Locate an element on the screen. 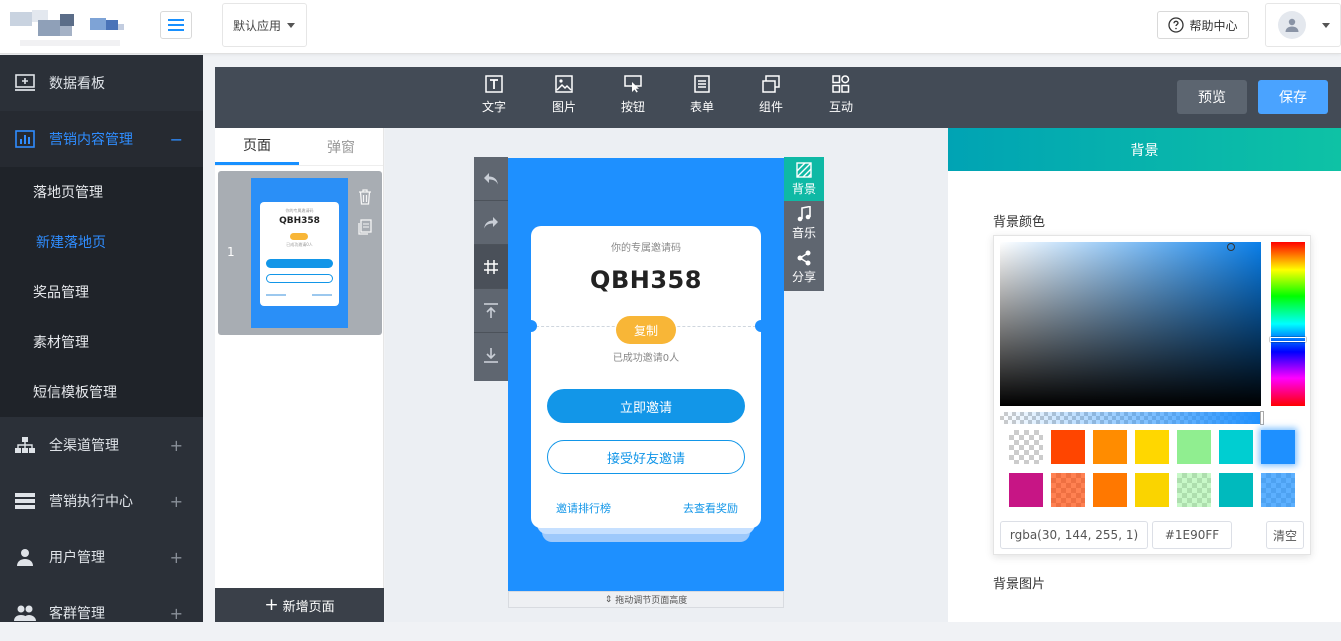  thumbnail-code: QBH358 is located at coordinates (299, 221).